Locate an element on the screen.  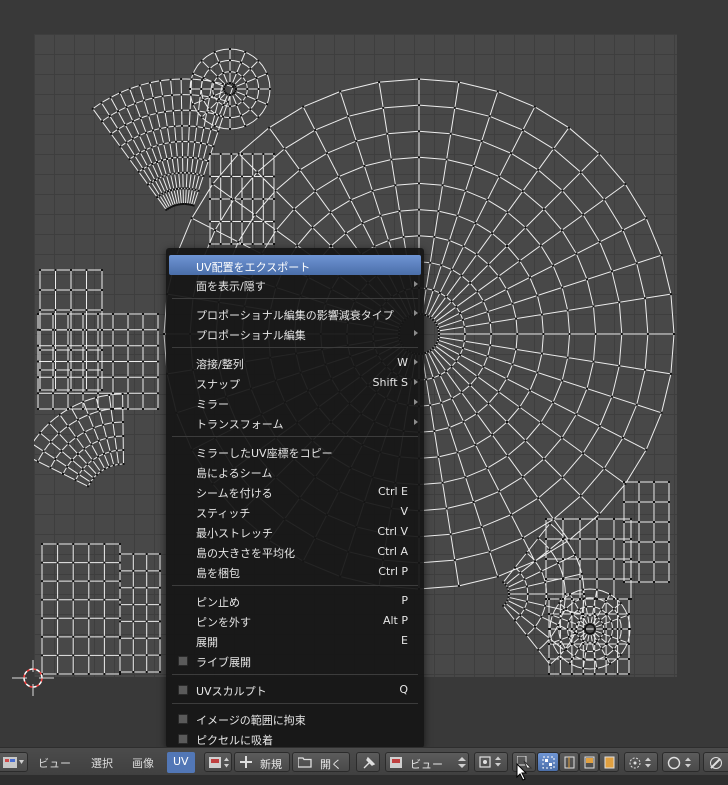
menu-item-label: 島の大きさを平均化 is located at coordinates (245, 553).